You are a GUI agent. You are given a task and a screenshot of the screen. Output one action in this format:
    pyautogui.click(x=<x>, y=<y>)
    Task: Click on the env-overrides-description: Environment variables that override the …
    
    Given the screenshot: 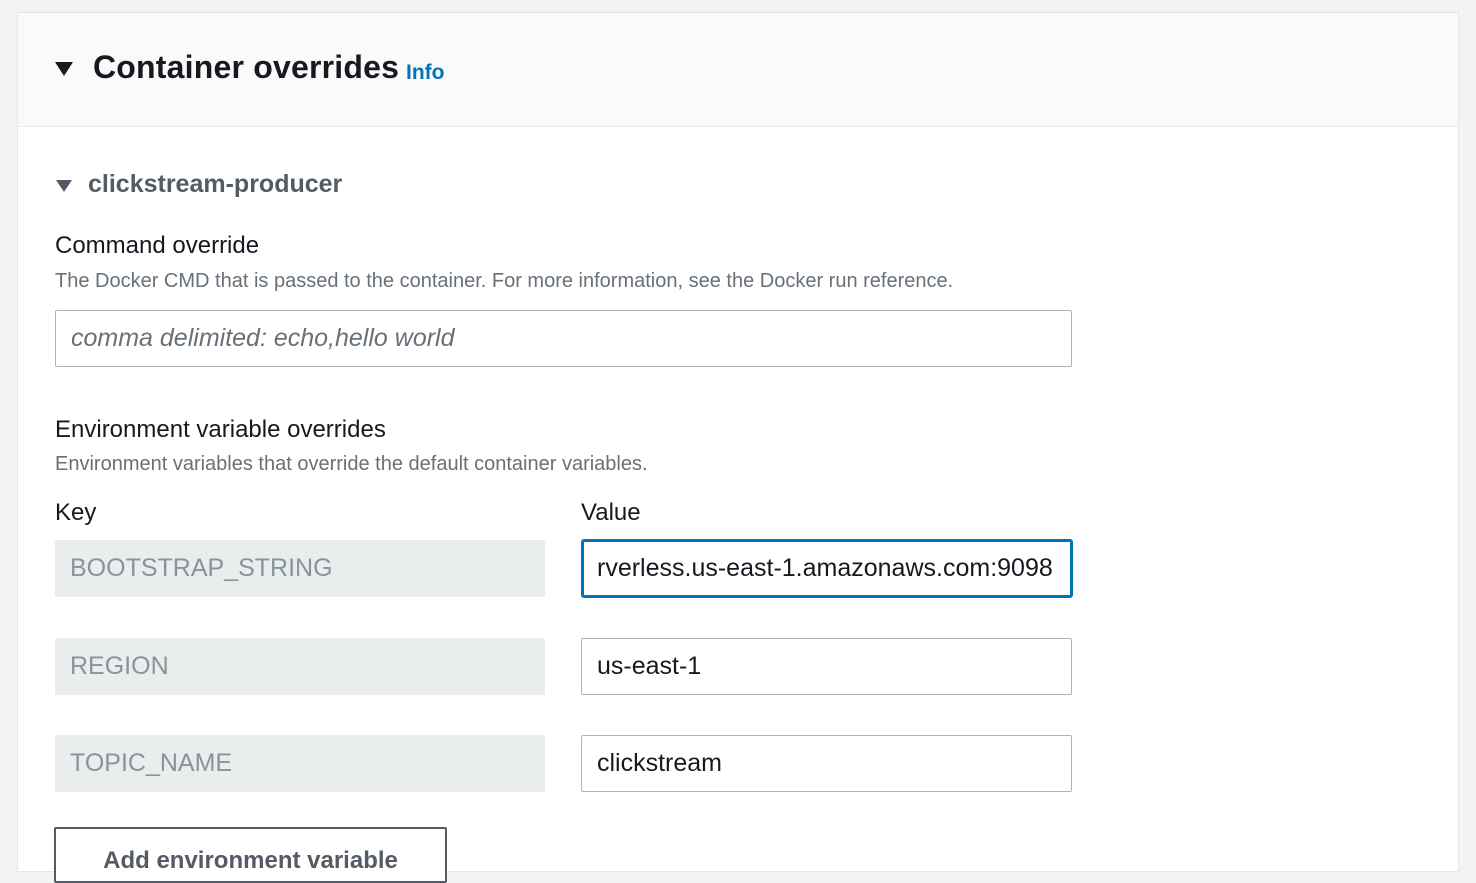 What is the action you would take?
    pyautogui.click(x=351, y=464)
    